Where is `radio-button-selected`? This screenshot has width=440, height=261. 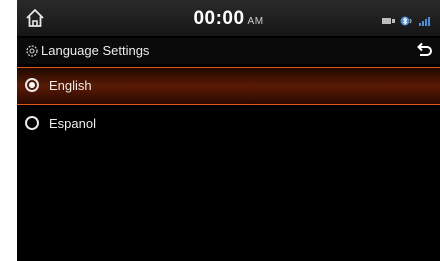
radio-button-selected is located at coordinates (32, 85).